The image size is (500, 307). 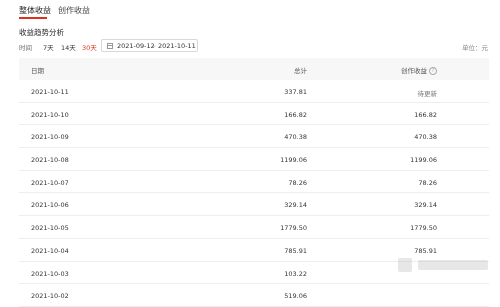 I want to click on cell-date: 2021-10-08, so click(x=50, y=160).